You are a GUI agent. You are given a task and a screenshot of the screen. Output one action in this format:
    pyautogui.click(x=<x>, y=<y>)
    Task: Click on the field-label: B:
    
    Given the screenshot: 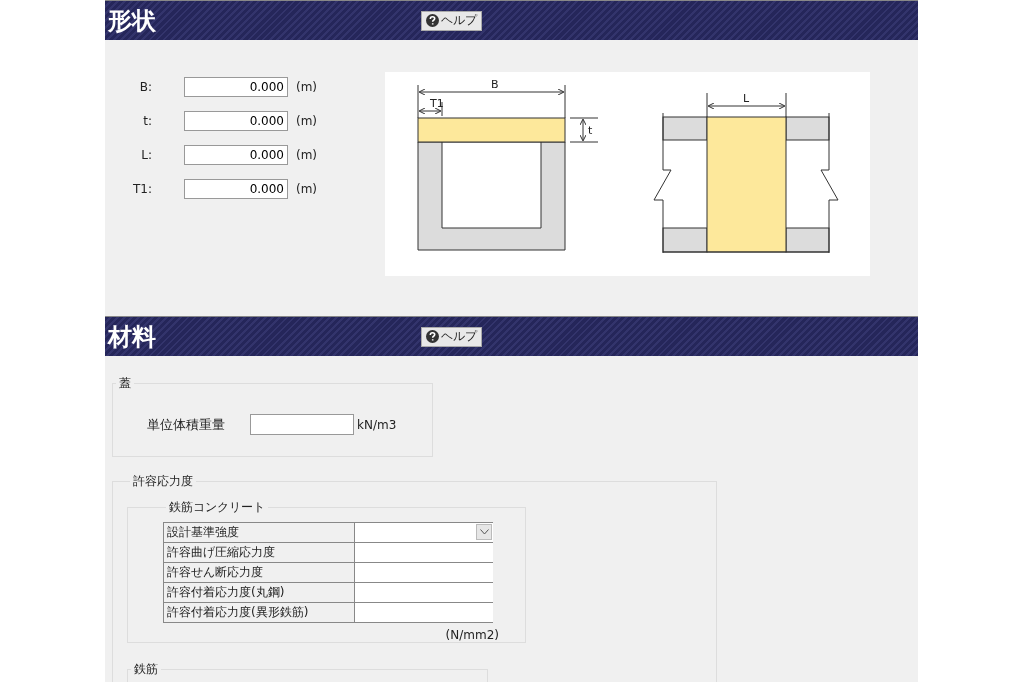 What is the action you would take?
    pyautogui.click(x=145, y=87)
    